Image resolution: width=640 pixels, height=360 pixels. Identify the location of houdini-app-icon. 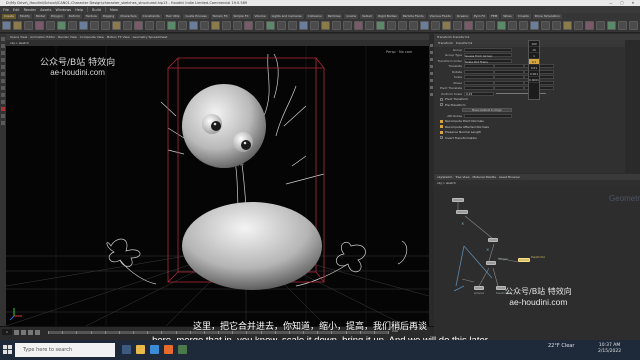
(168, 349).